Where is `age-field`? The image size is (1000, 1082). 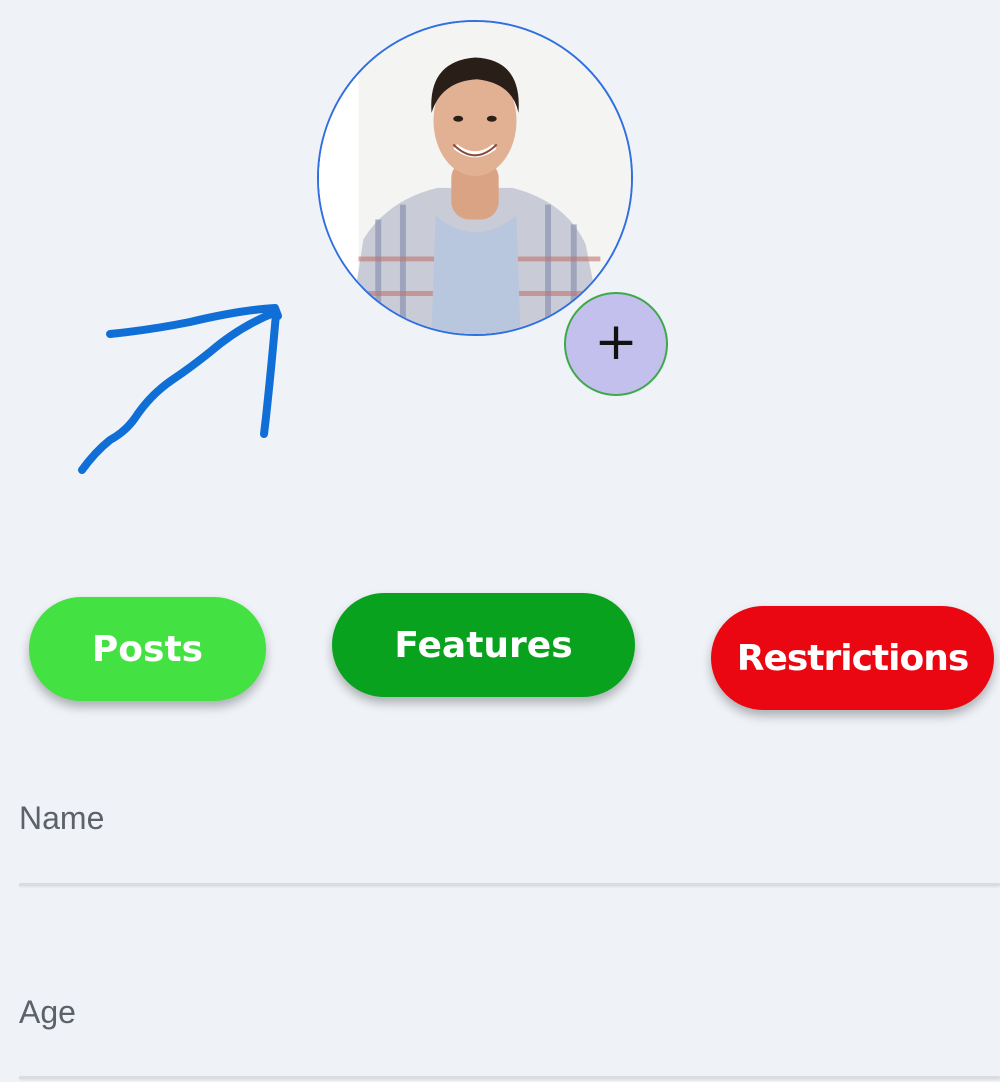 age-field is located at coordinates (509, 1046).